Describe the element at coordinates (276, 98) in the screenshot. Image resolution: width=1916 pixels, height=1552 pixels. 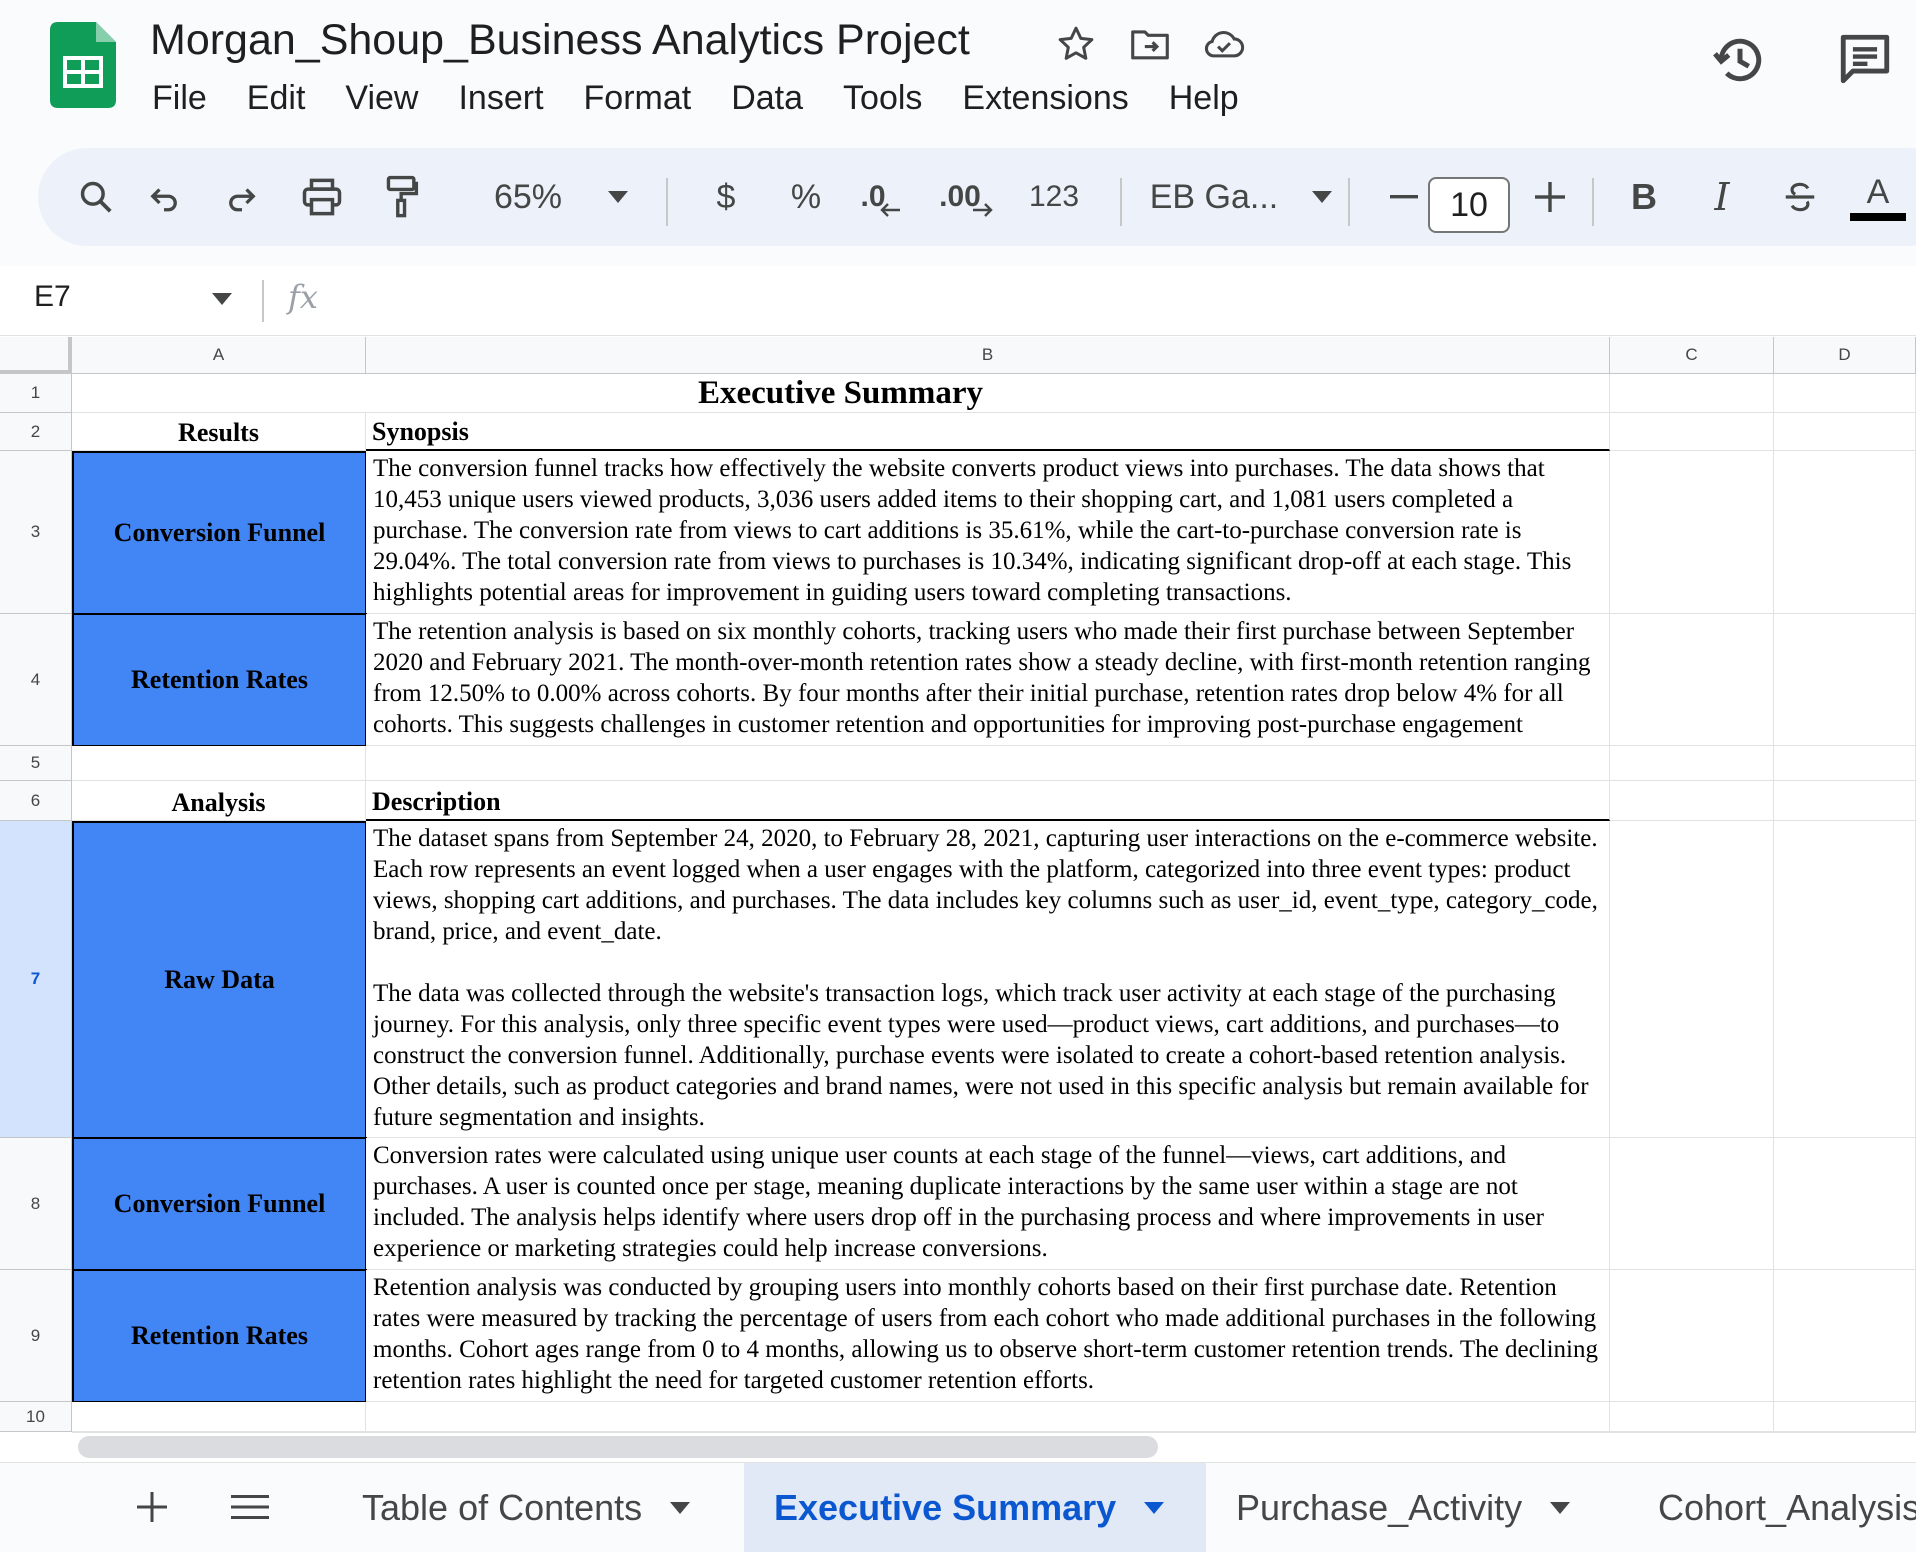
I see `menu-edit: Edit` at that location.